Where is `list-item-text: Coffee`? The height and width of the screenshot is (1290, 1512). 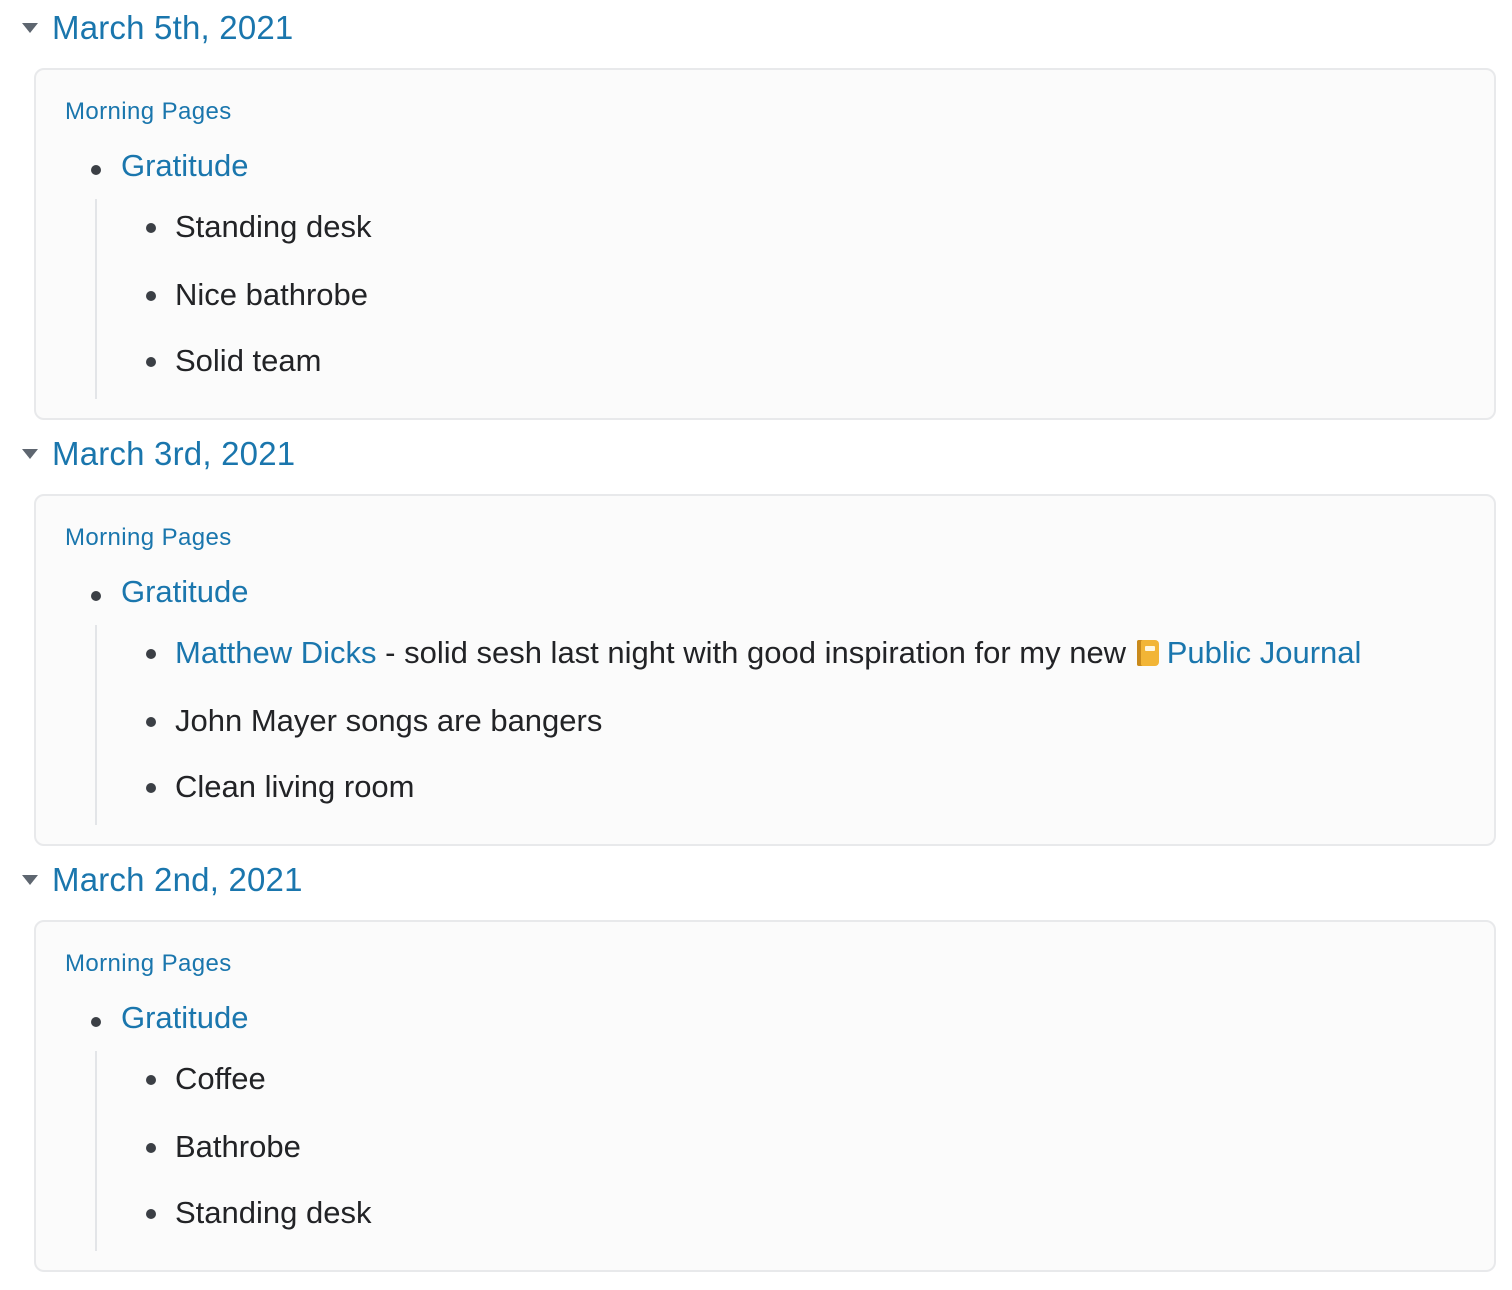 list-item-text: Coffee is located at coordinates (220, 1079).